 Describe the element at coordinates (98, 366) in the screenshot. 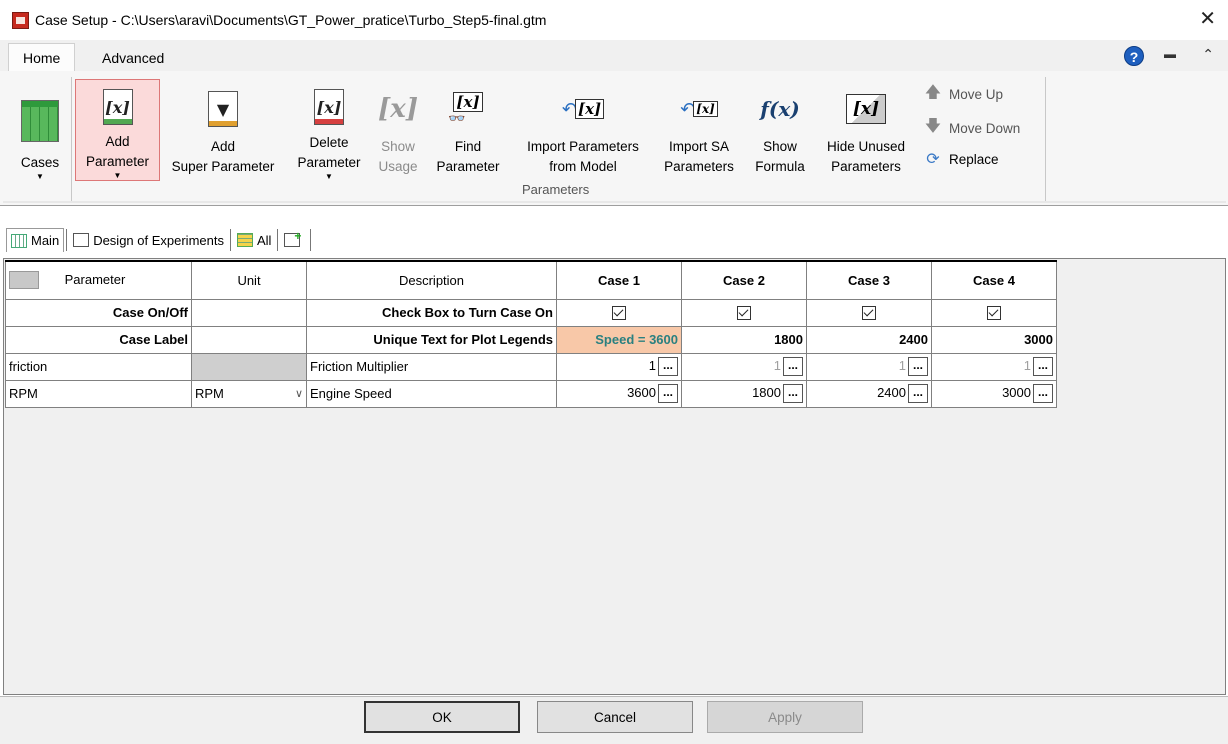

I see `friction-name: friction` at that location.